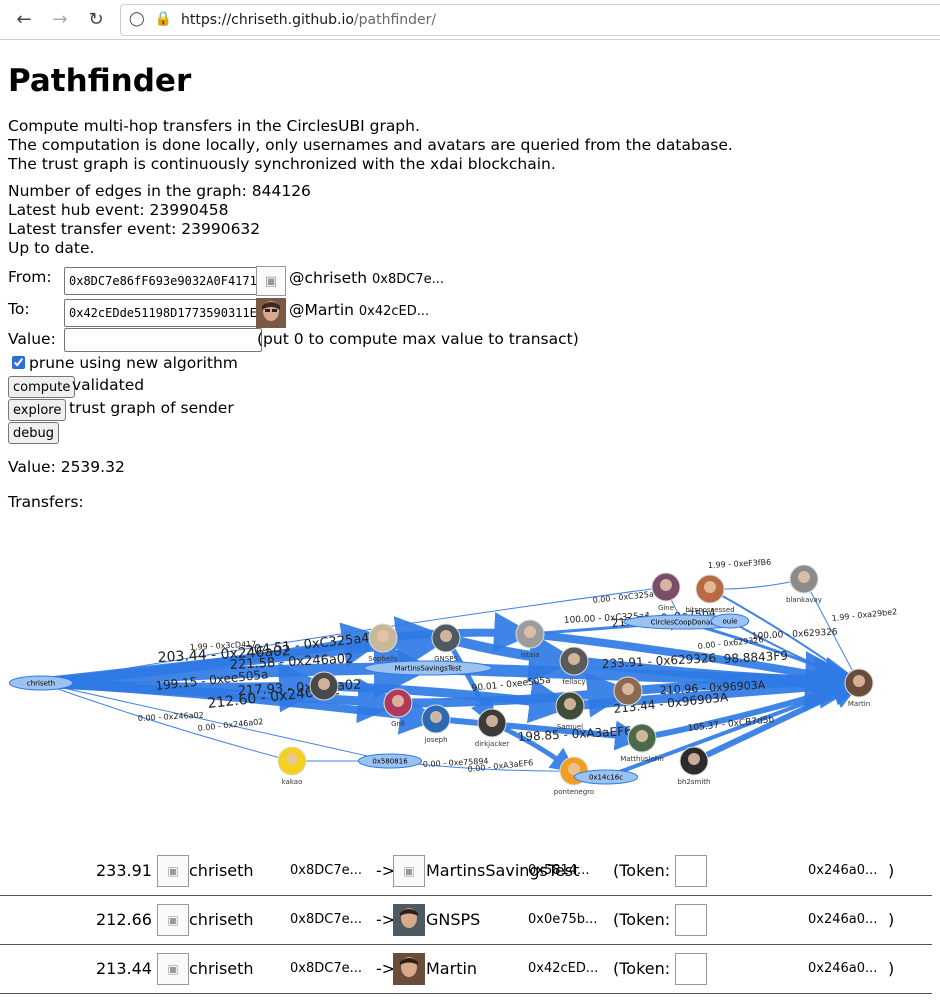 The image size is (940, 1008). Describe the element at coordinates (163, 340) in the screenshot. I see `value-input` at that location.